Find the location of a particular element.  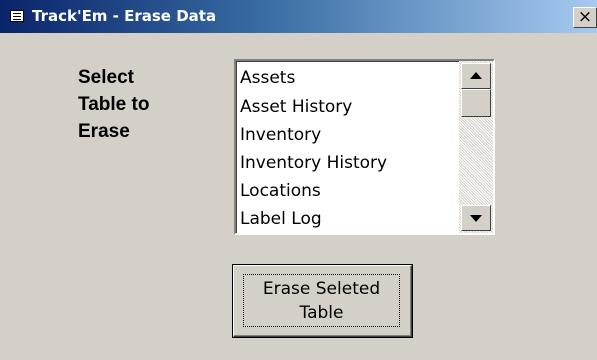

close-button: × is located at coordinates (585, 17).